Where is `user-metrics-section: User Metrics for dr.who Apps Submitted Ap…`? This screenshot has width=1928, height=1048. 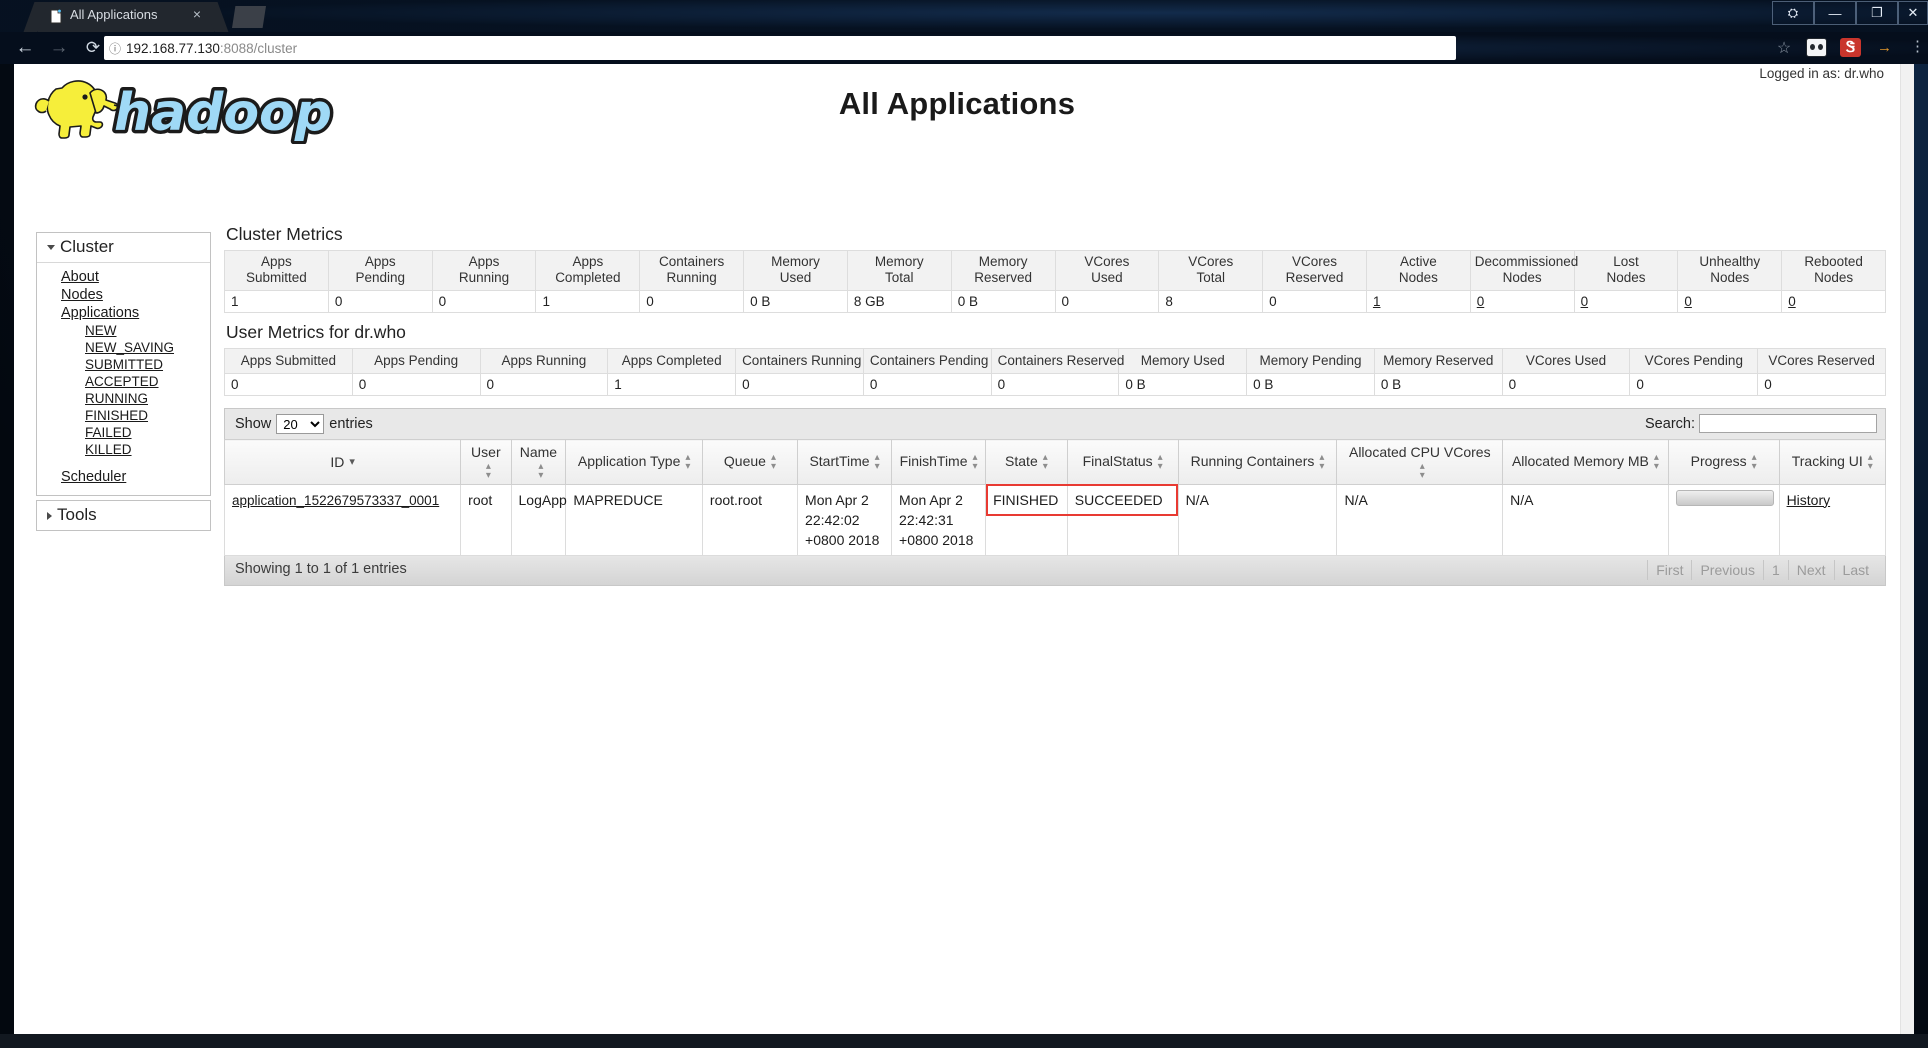
user-metrics-section: User Metrics for dr.who Apps Submitted Ap… is located at coordinates (1055, 359).